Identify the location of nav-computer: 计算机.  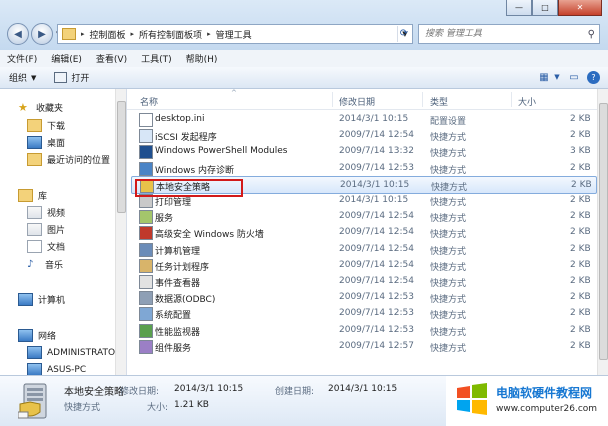
(41, 299).